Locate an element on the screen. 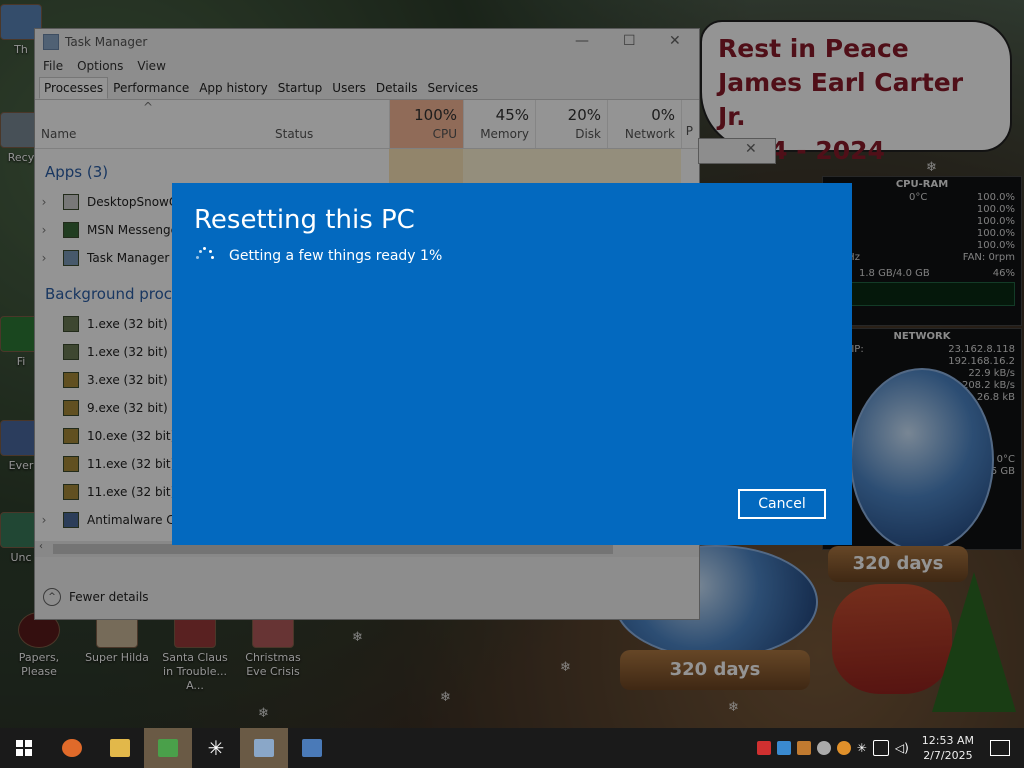 The height and width of the screenshot is (768, 1024). taskbar-window is located at coordinates (312, 748).